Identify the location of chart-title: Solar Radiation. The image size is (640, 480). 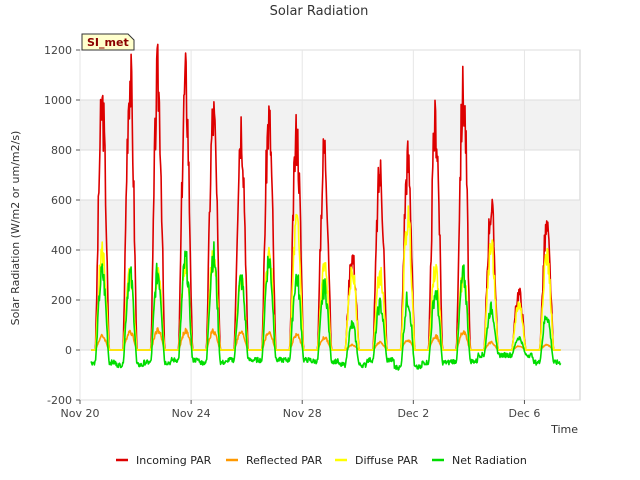
(319, 11).